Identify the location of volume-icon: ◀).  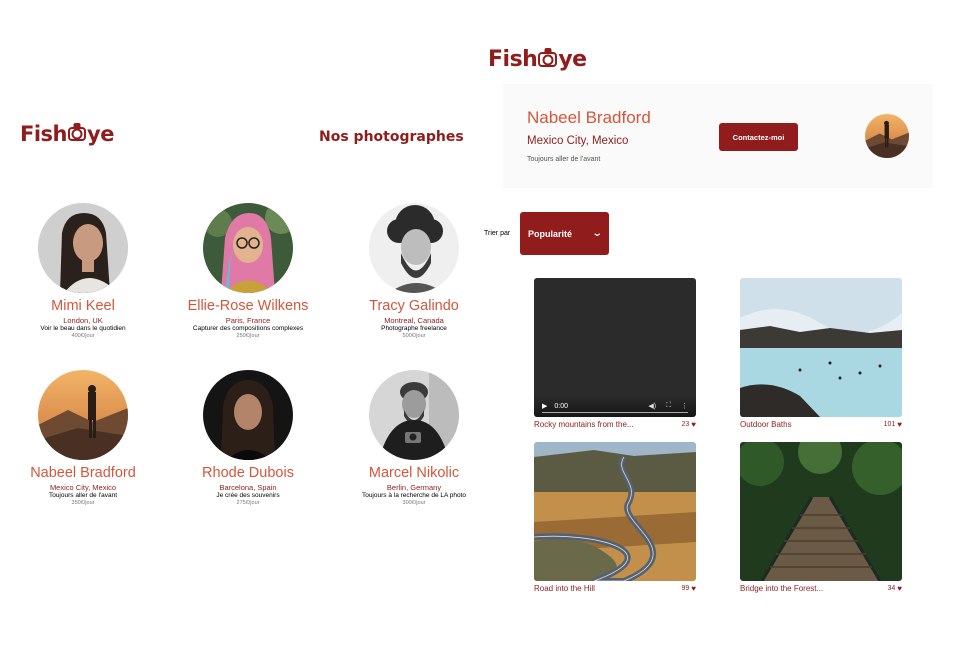
(652, 406).